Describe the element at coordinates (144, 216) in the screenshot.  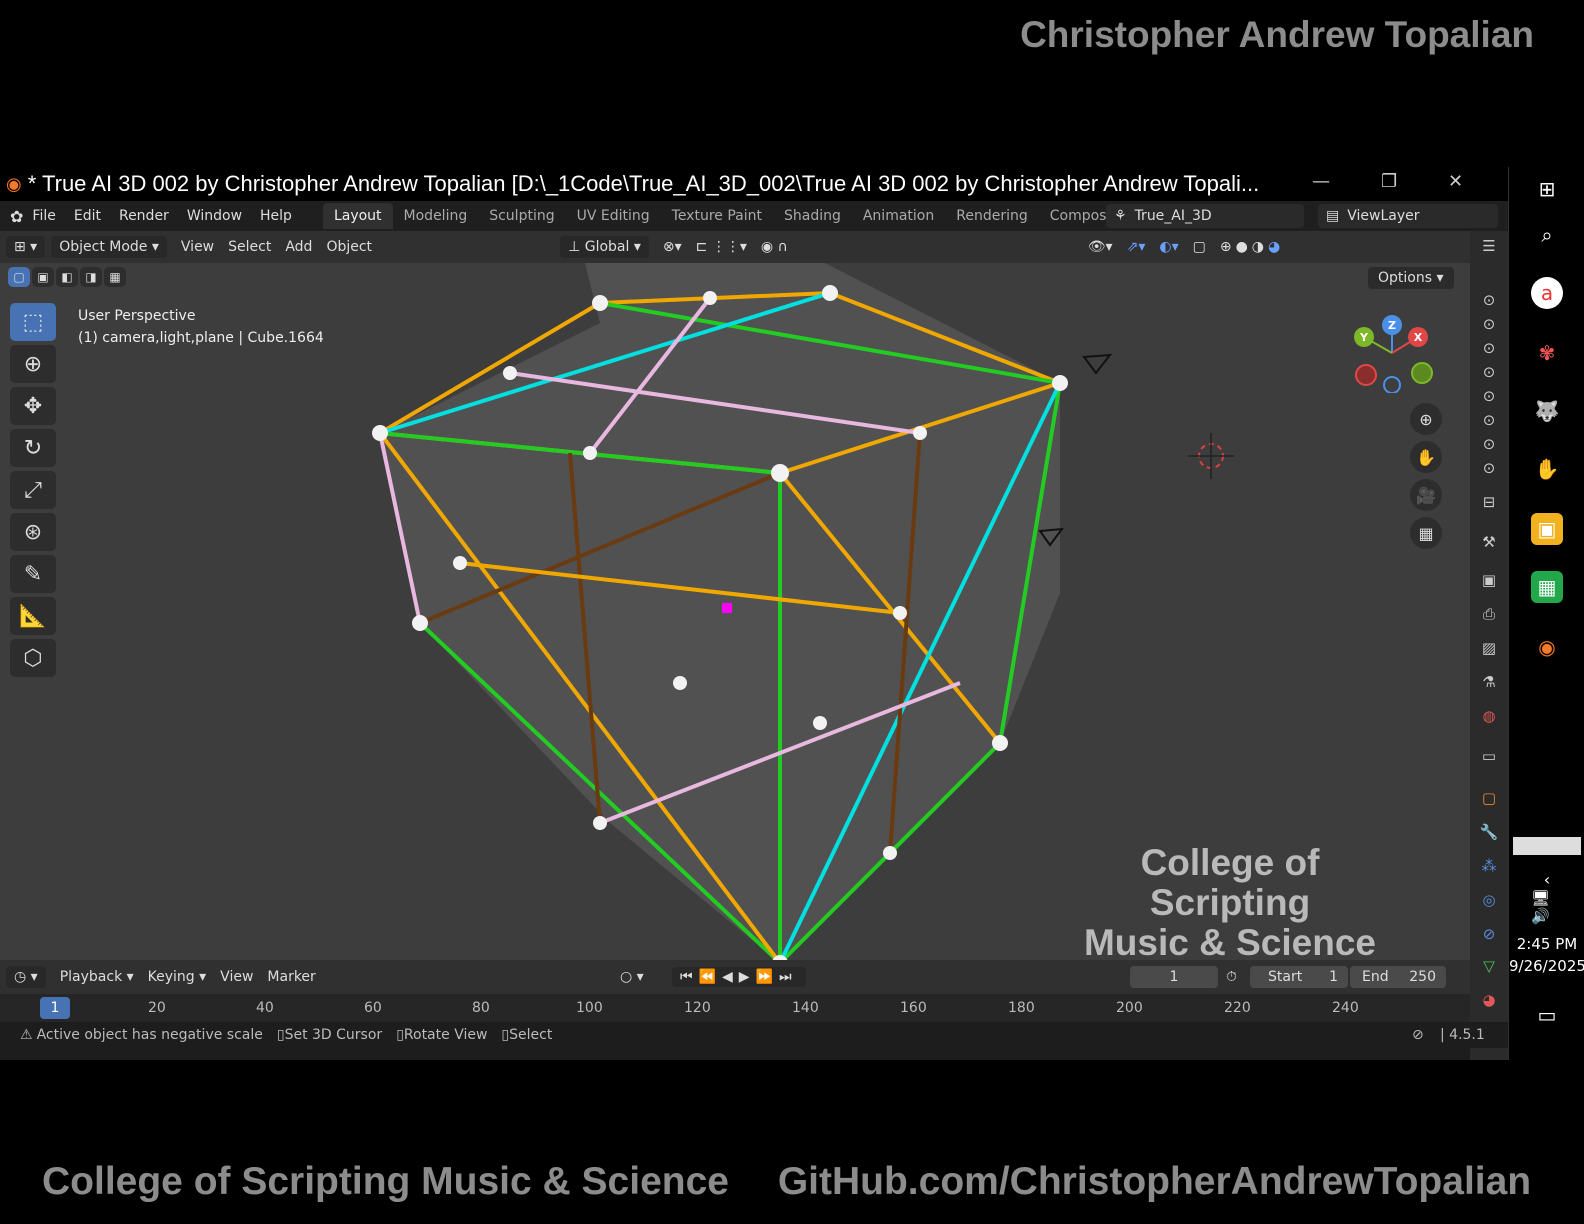
I see `menu-render: Render` at that location.